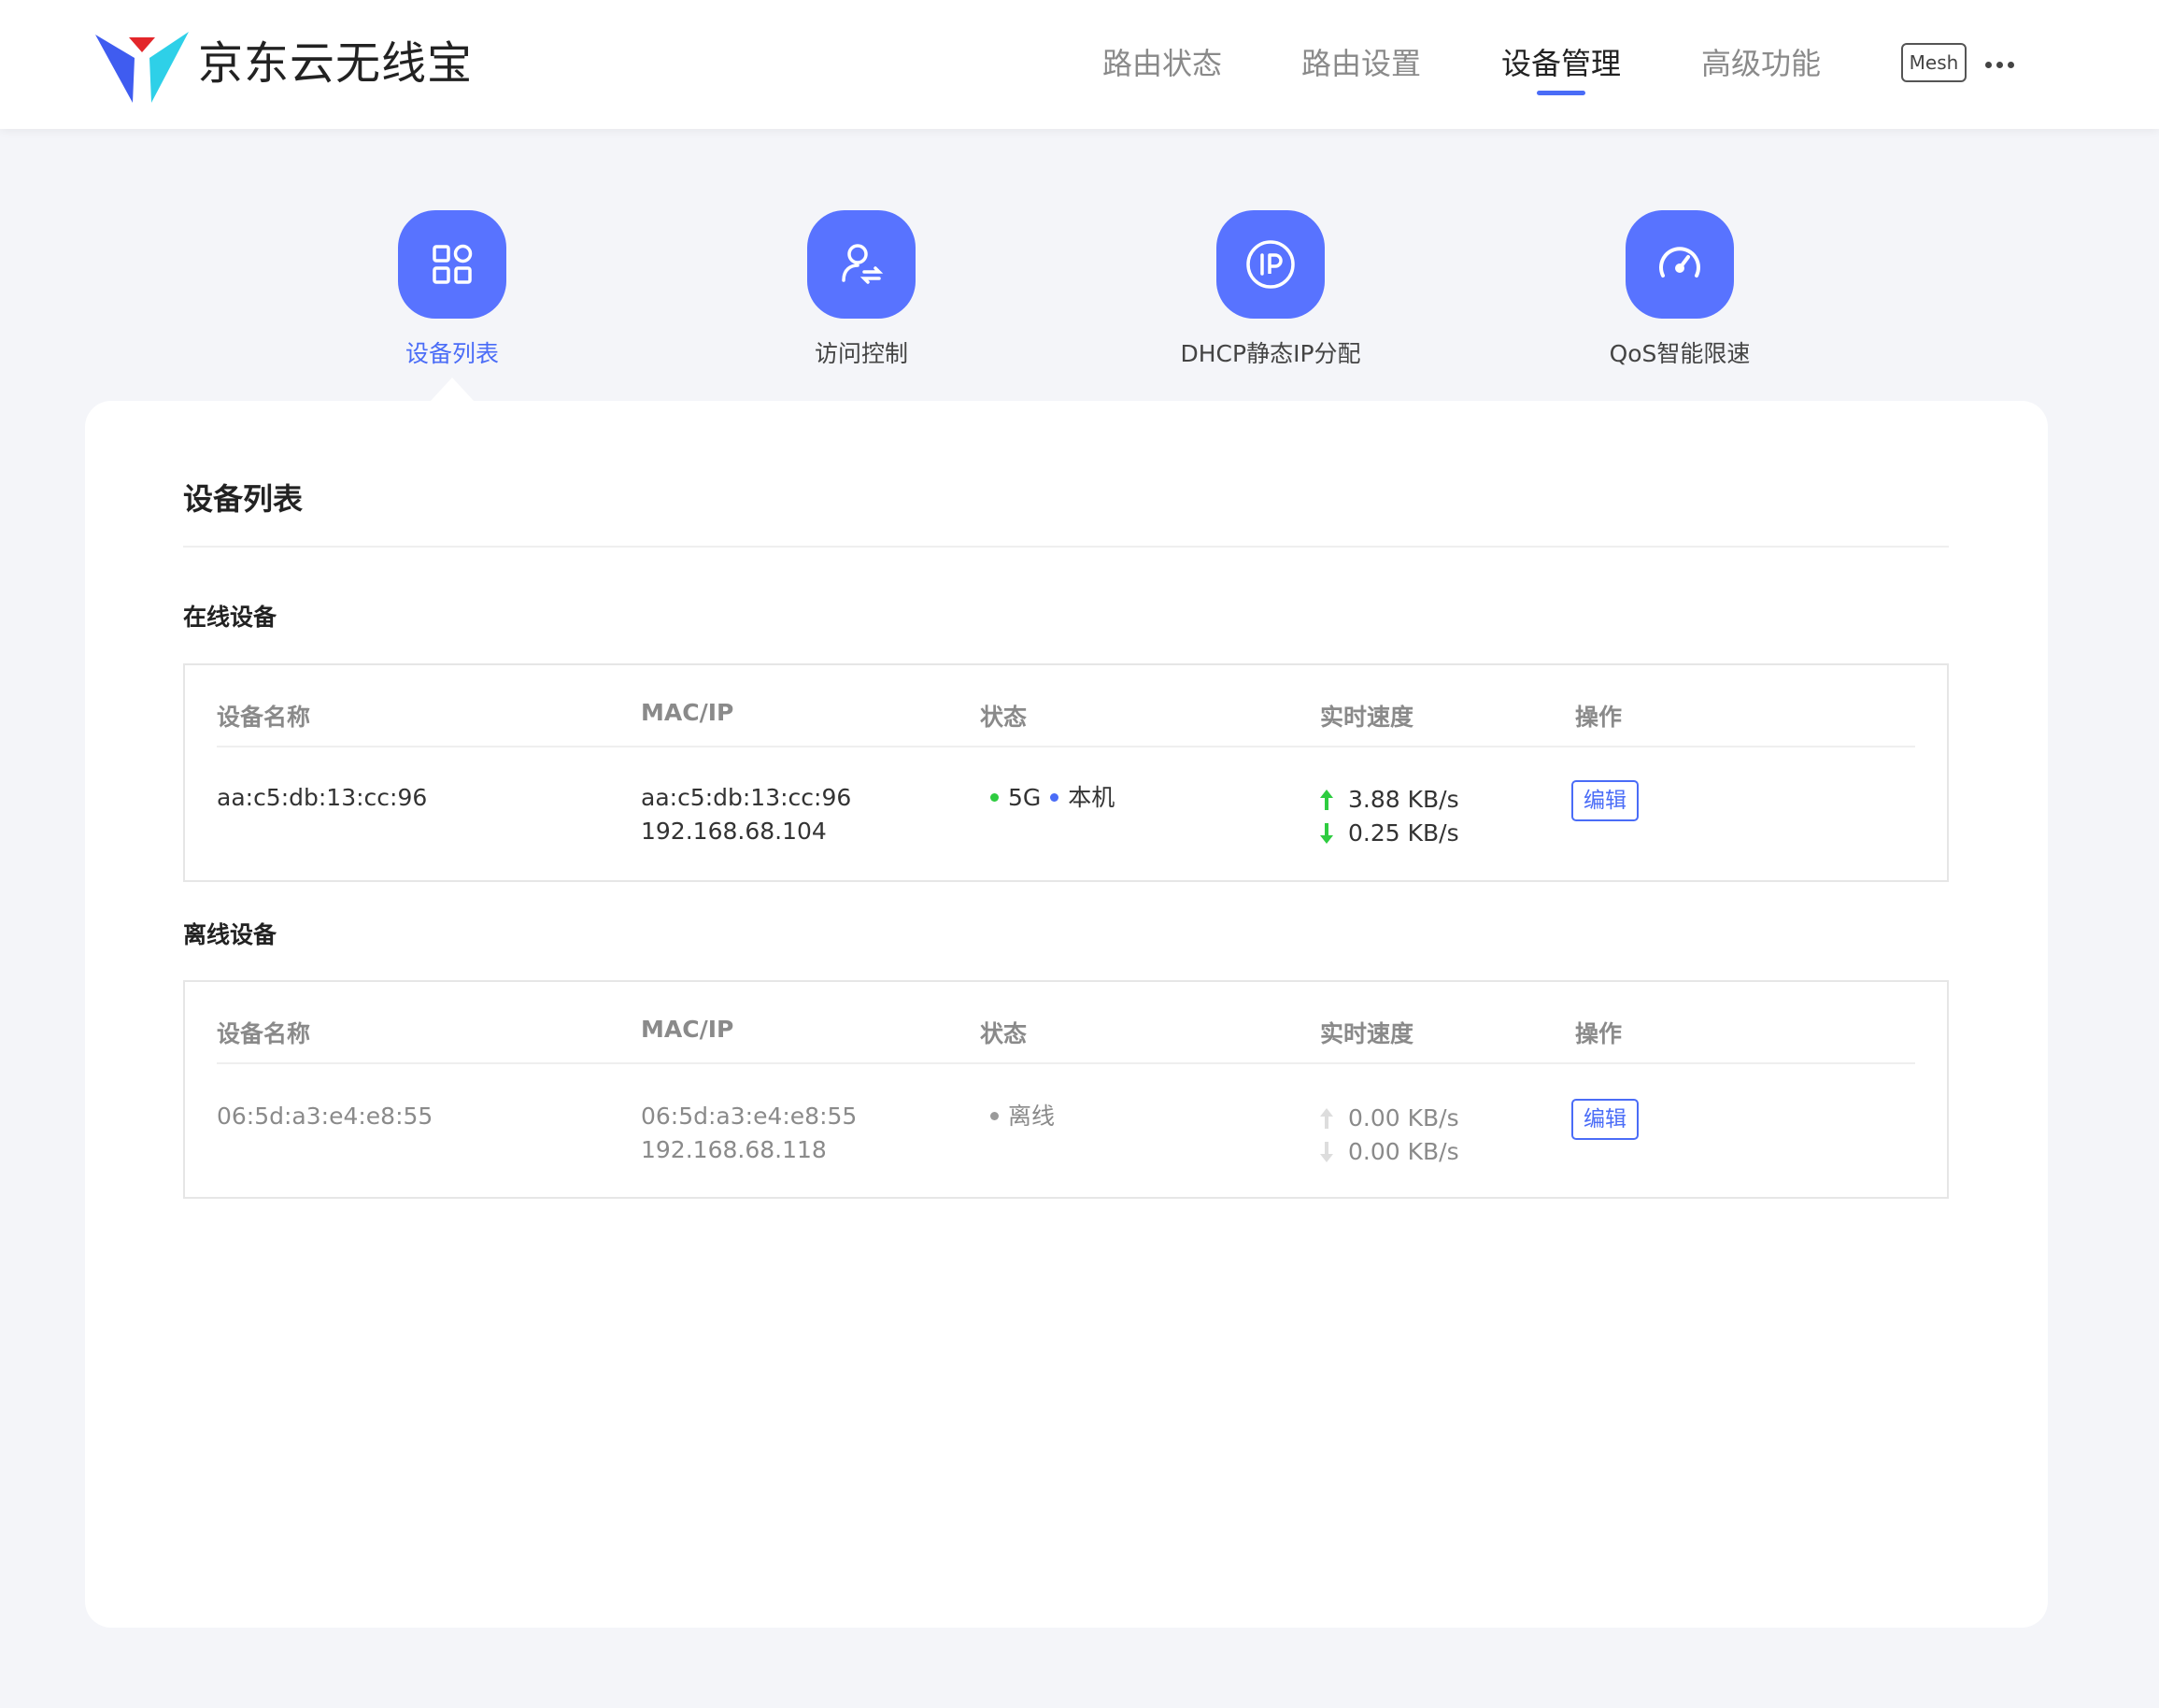 This screenshot has height=1708, width=2159. I want to click on card-title: 设备列表, so click(244, 499).